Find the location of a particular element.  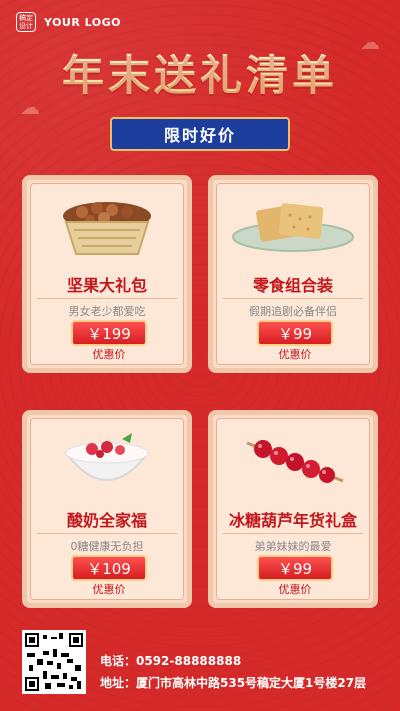

product-desc: 0糖健康无负担 is located at coordinates (107, 543).